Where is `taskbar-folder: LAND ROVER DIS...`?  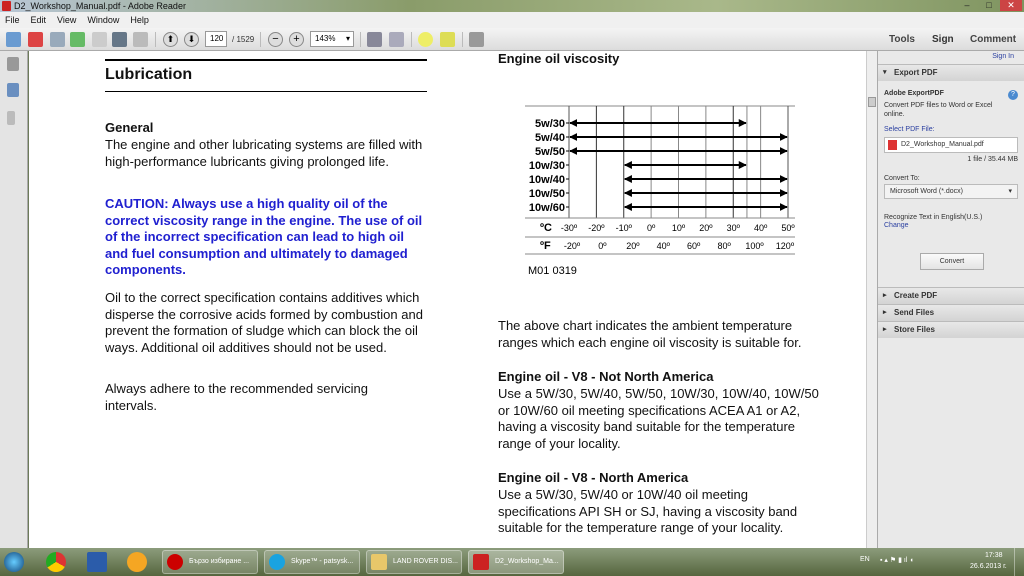 taskbar-folder: LAND ROVER DIS... is located at coordinates (414, 562).